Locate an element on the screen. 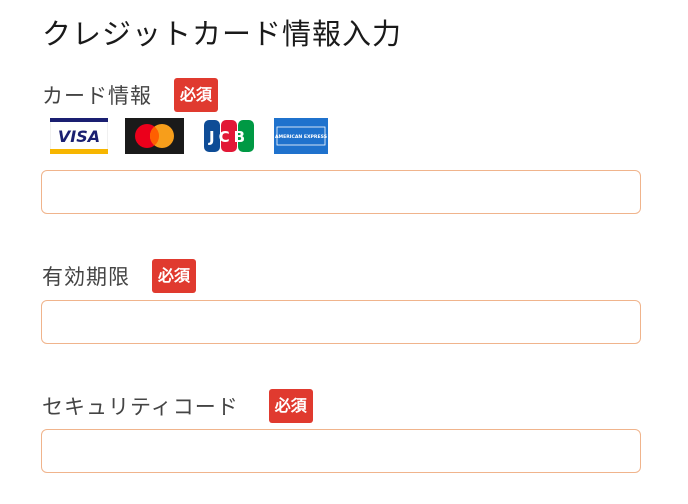 The height and width of the screenshot is (504, 688). card-number-input is located at coordinates (341, 192).